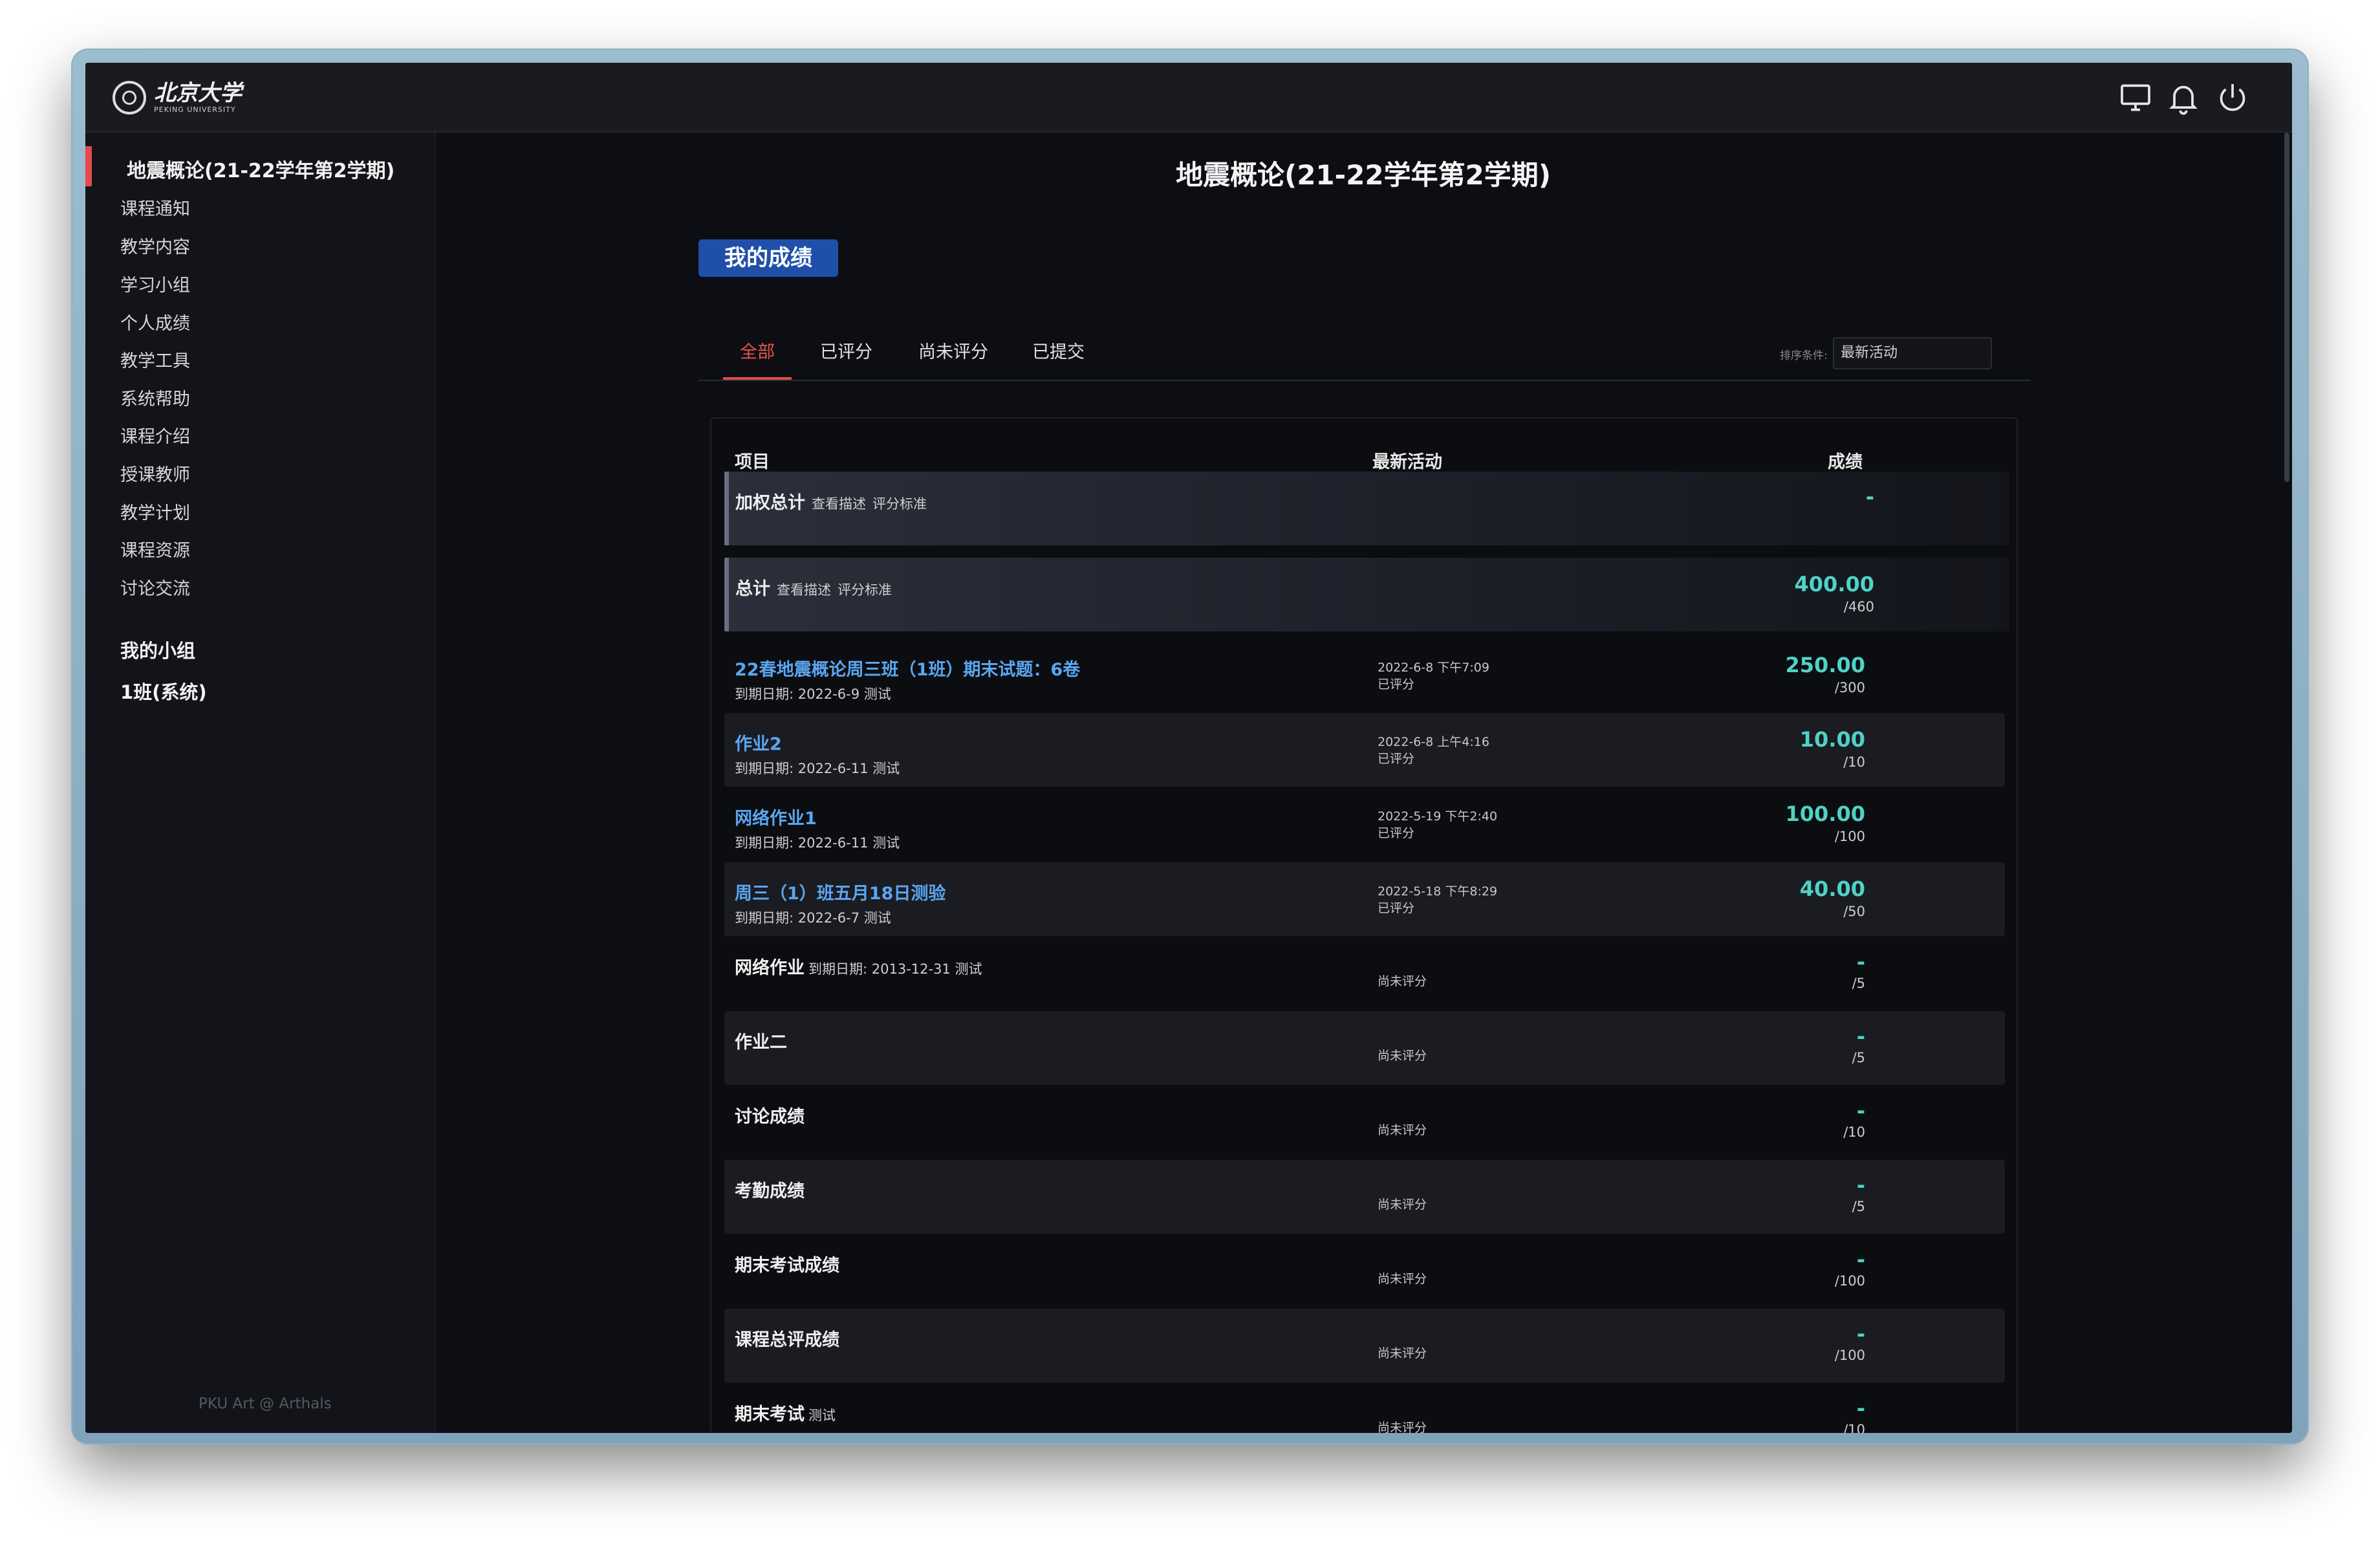 This screenshot has width=2380, height=1541. I want to click on tab-submitted: 已提交, so click(1058, 350).